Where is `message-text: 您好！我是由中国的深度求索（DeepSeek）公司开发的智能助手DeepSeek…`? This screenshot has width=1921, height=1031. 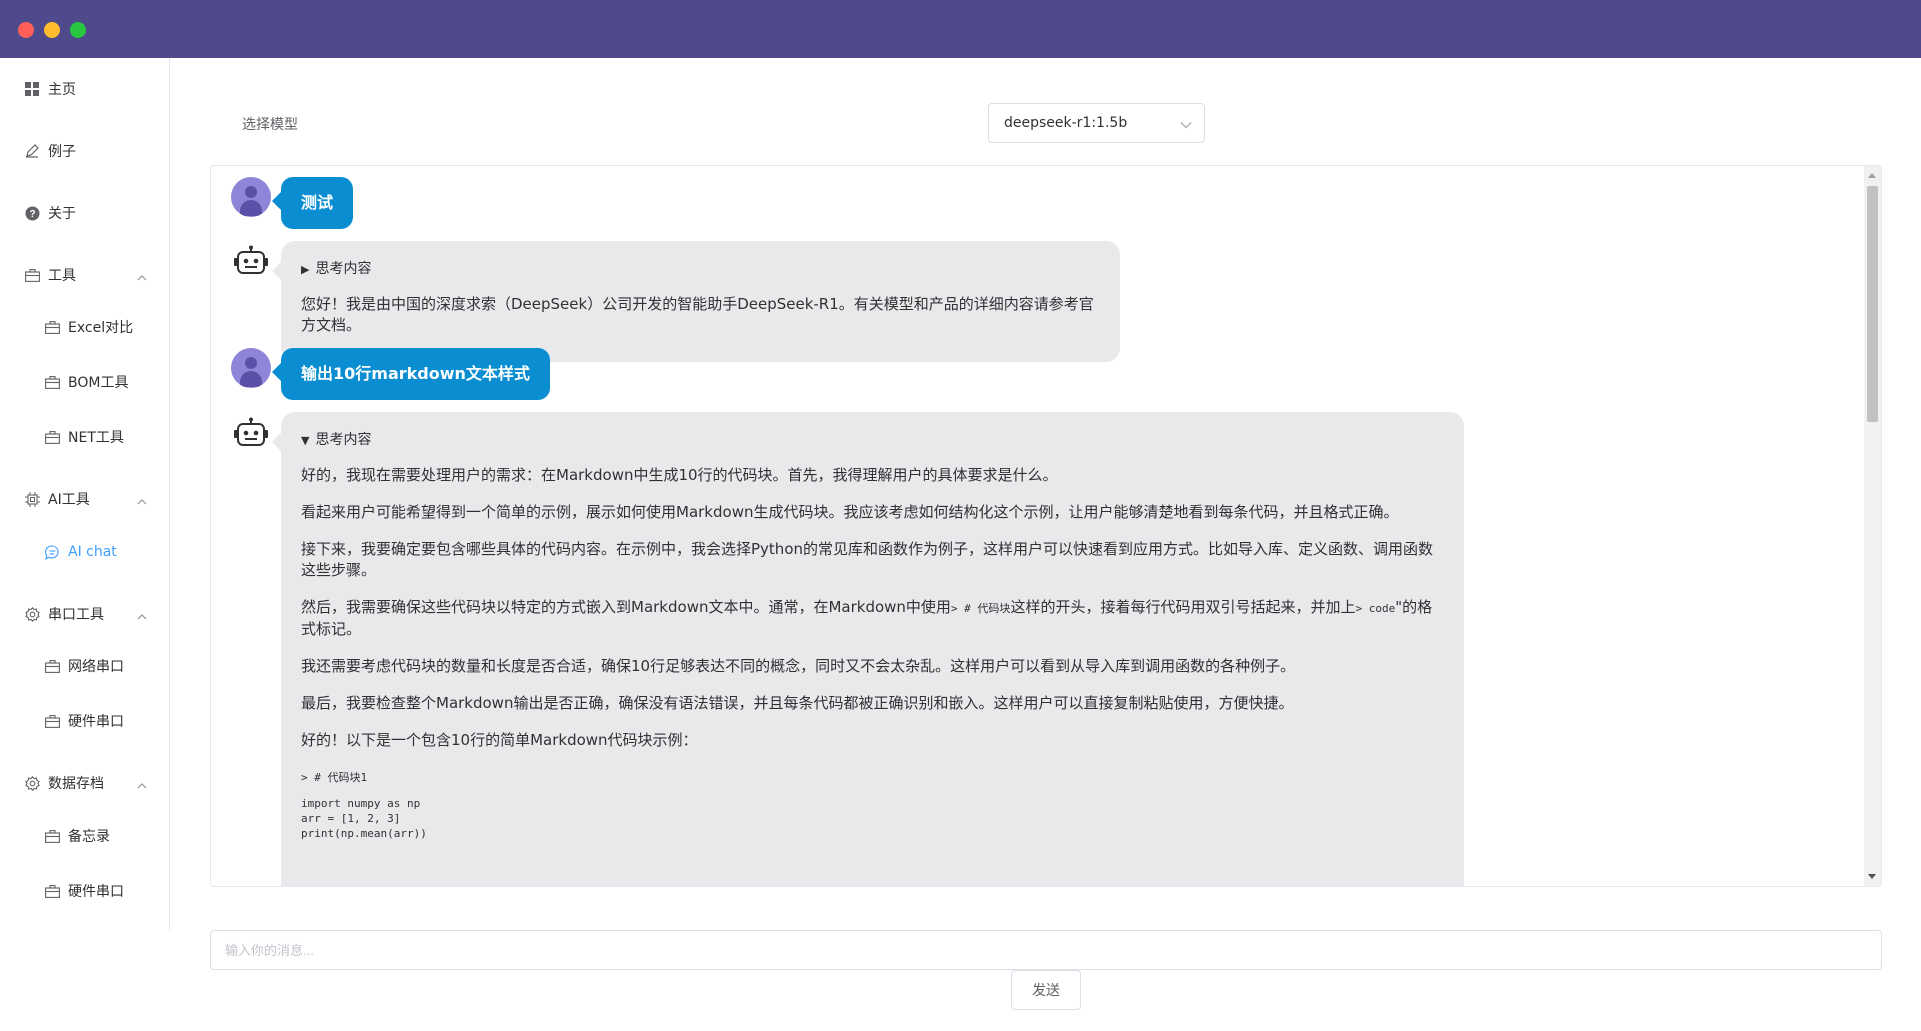
message-text: 您好！我是由中国的深度求索（DeepSeek）公司开发的智能助手DeepSeek… is located at coordinates (697, 314).